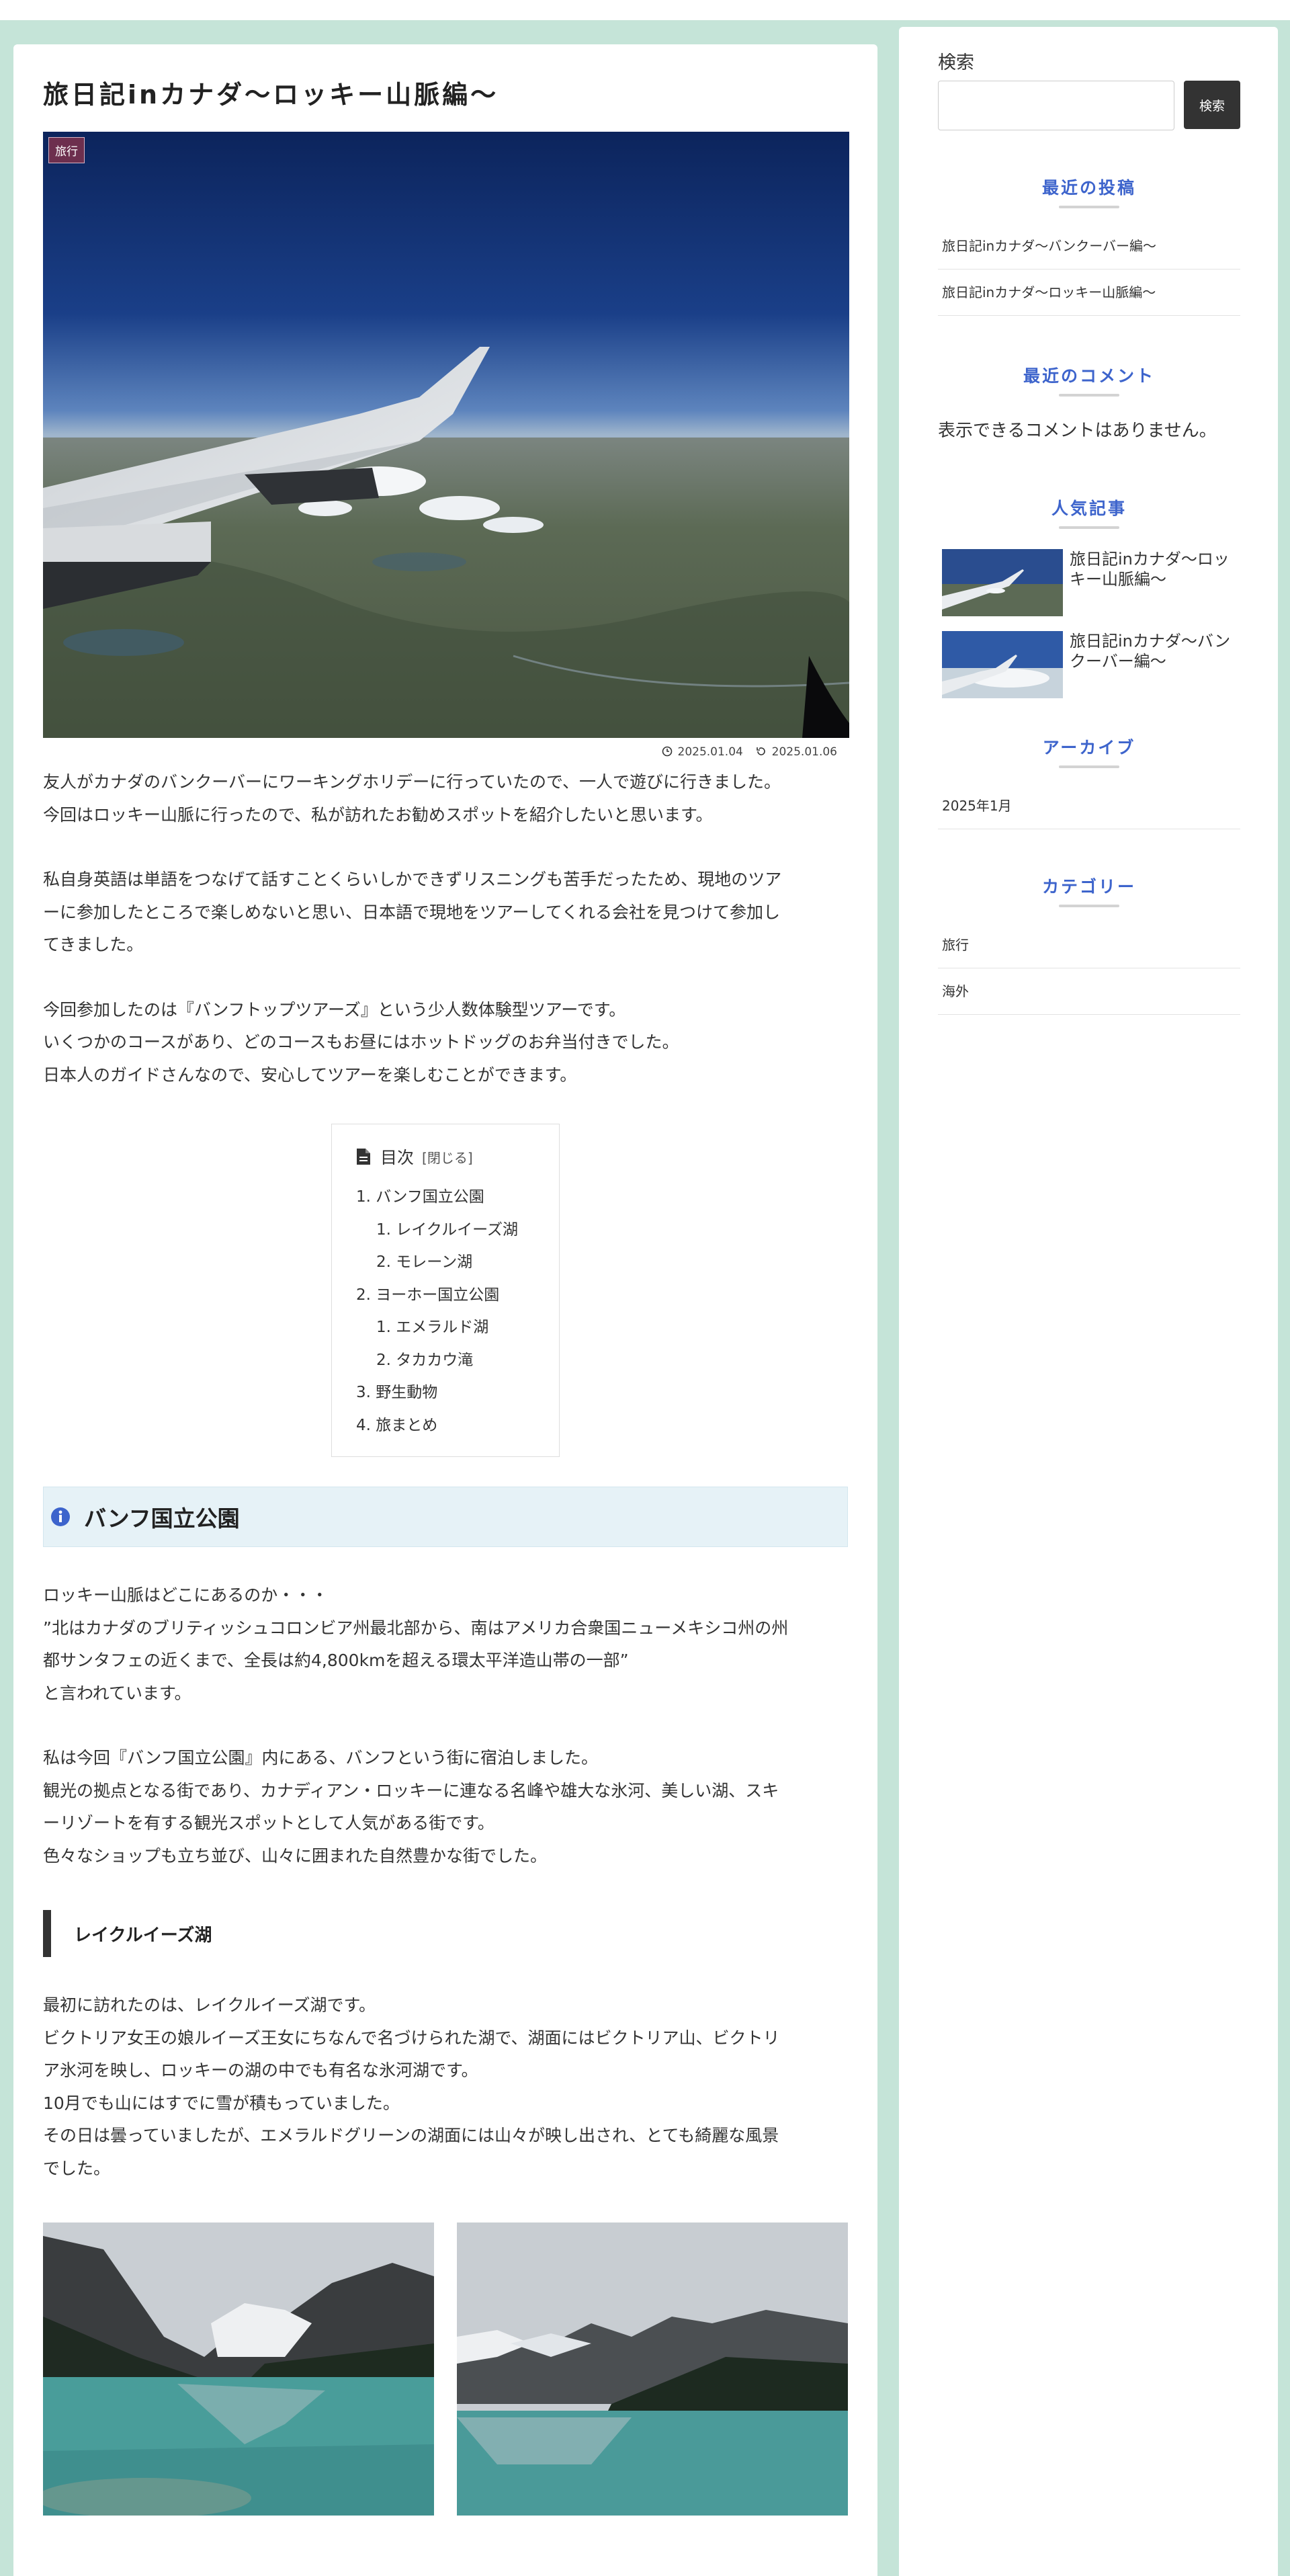 The width and height of the screenshot is (1290, 2576). Describe the element at coordinates (1089, 582) in the screenshot. I see `popular-item: 旅日記inカナダ〜ロッキー山脈編〜` at that location.